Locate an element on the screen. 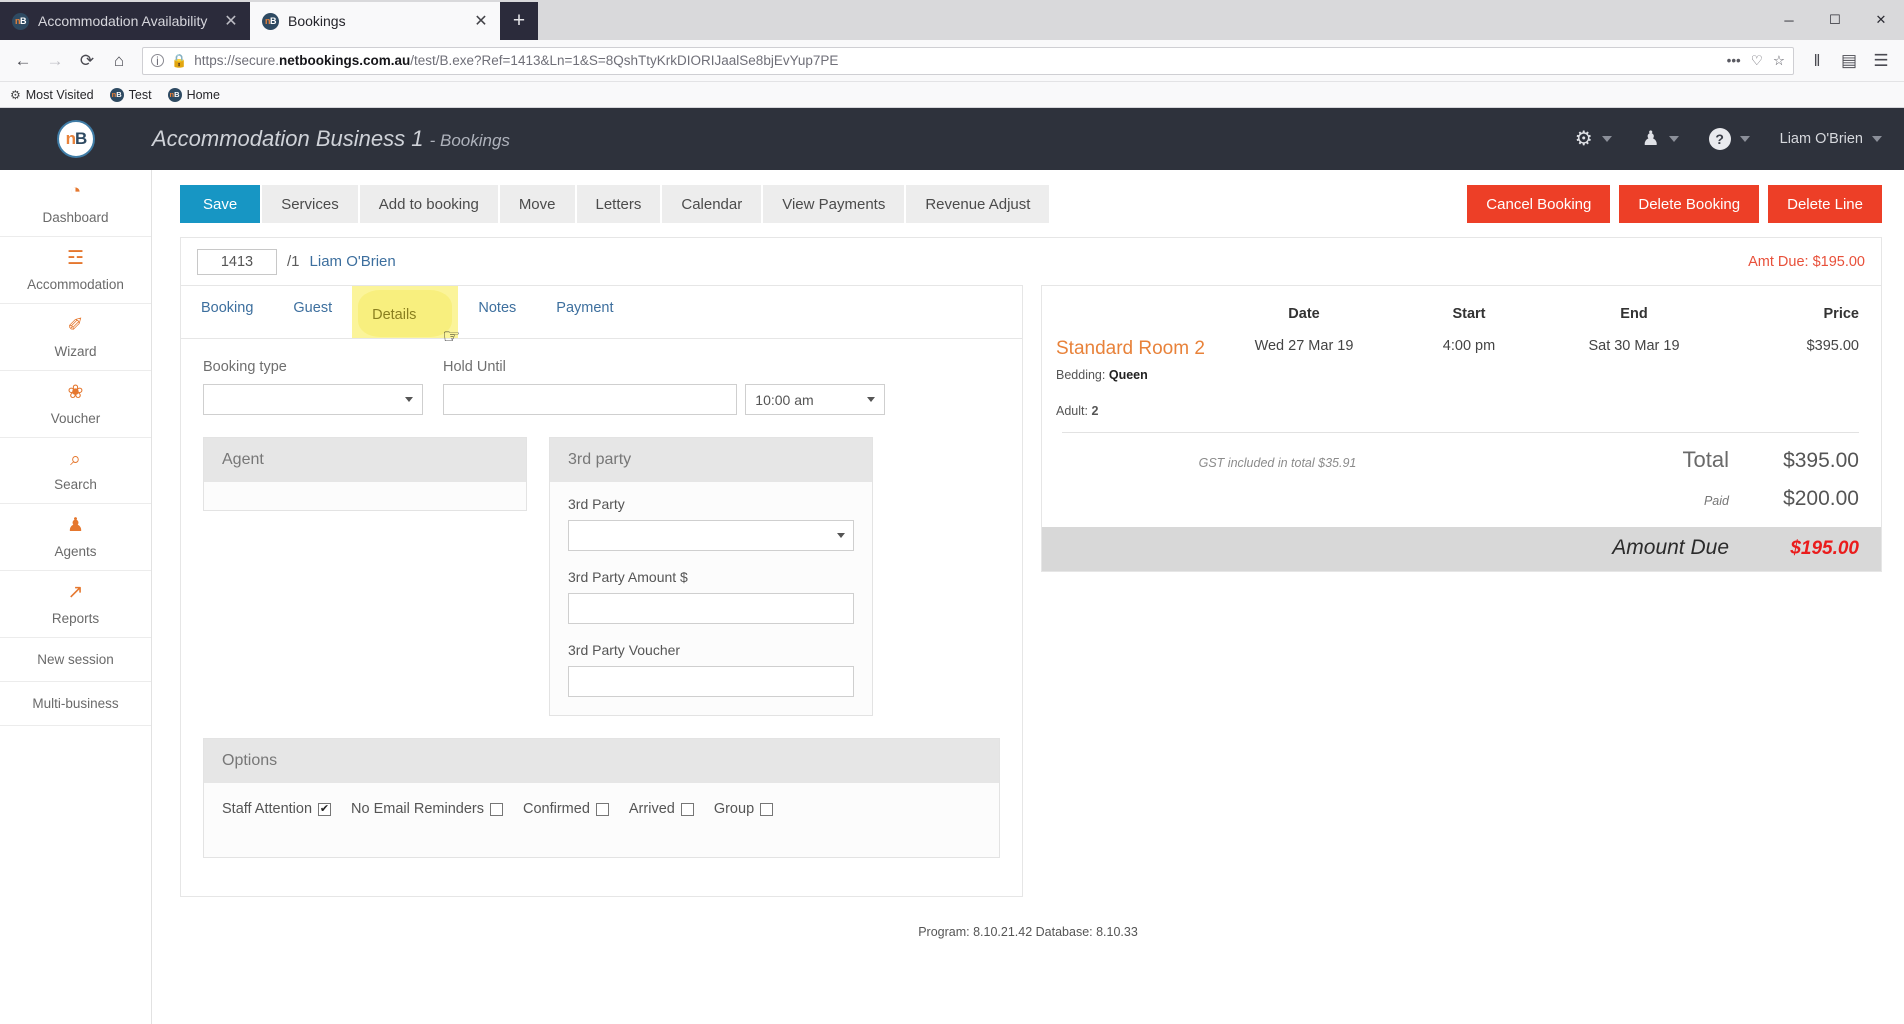 Image resolution: width=1904 pixels, height=1024 pixels. back-icon: ← is located at coordinates (23, 61).